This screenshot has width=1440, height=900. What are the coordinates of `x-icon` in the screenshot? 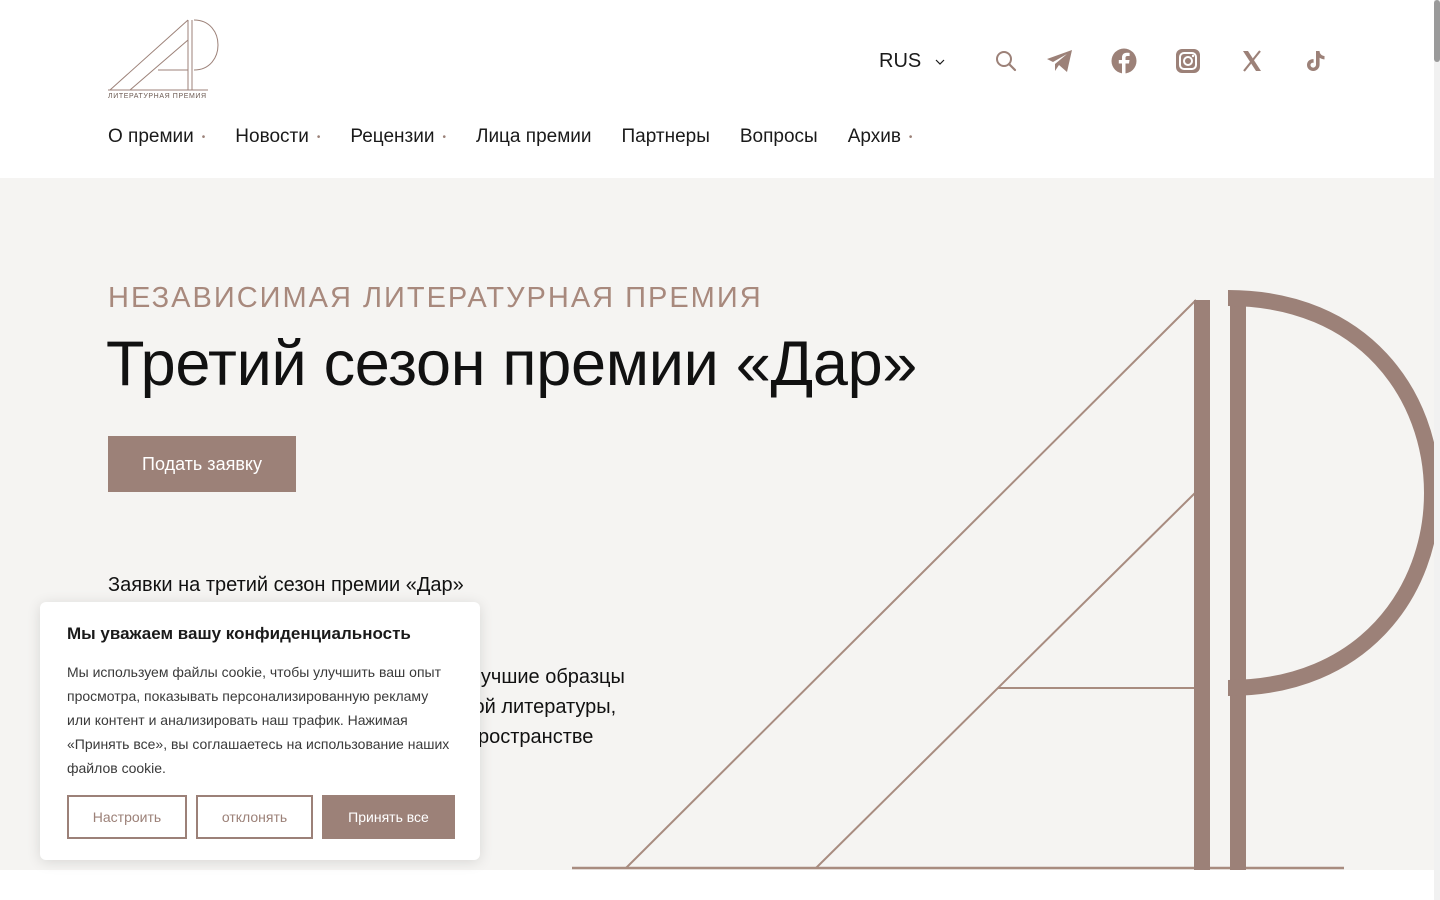 It's located at (1252, 61).